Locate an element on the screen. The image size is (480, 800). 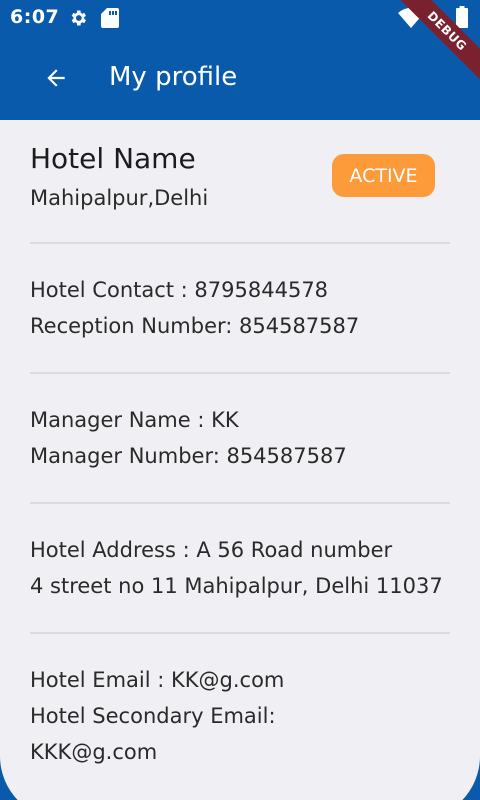
status-badge: ACTIVE is located at coordinates (383, 175).